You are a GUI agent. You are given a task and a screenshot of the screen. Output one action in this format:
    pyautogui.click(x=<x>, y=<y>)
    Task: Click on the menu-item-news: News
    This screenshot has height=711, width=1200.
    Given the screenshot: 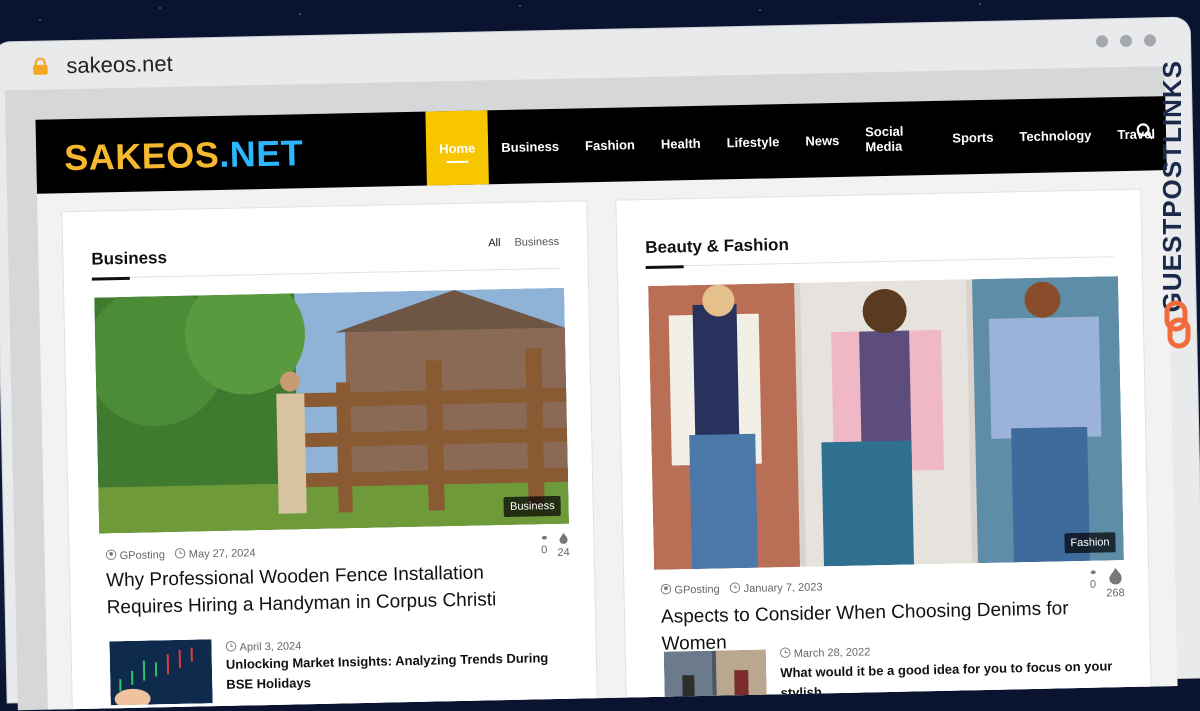 What is the action you would take?
    pyautogui.click(x=823, y=140)
    